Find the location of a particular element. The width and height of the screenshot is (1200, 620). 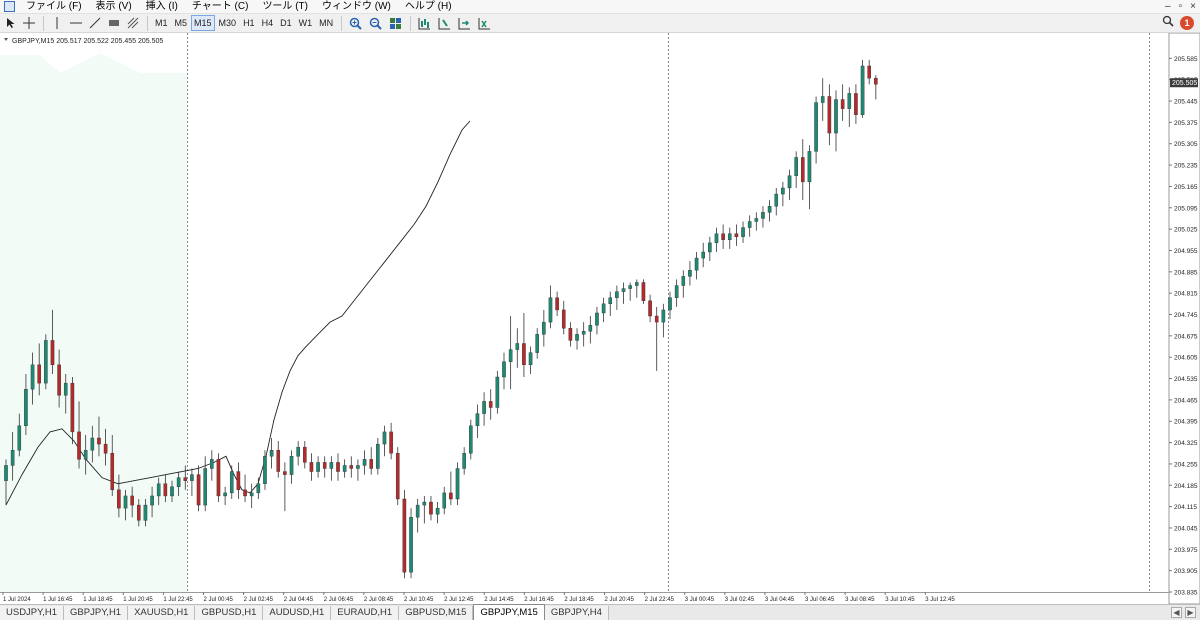

tile-windows-icon is located at coordinates (395, 23).